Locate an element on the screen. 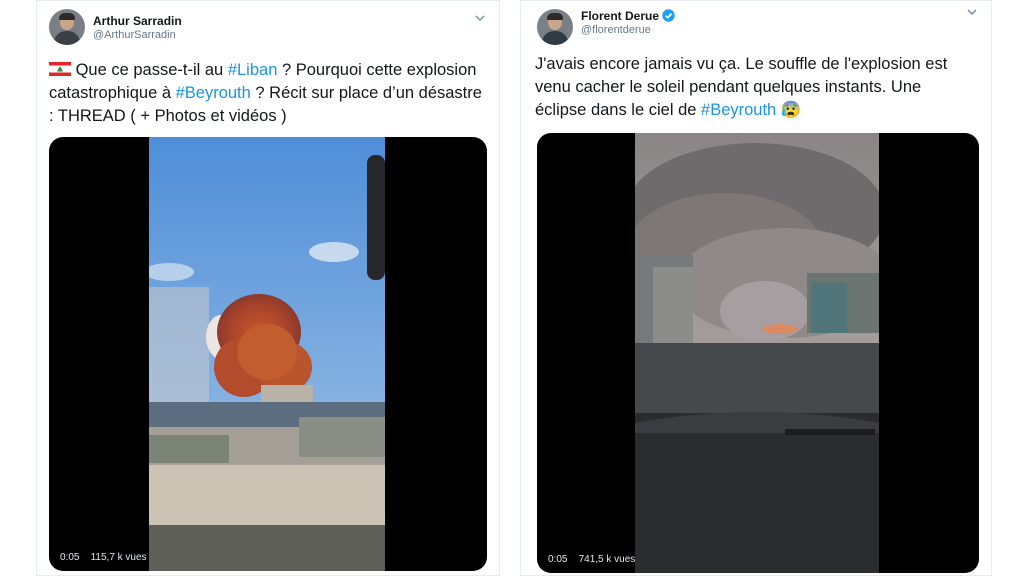 Image resolution: width=1024 pixels, height=576 pixels. display-name: Florent Derue is located at coordinates (620, 16).